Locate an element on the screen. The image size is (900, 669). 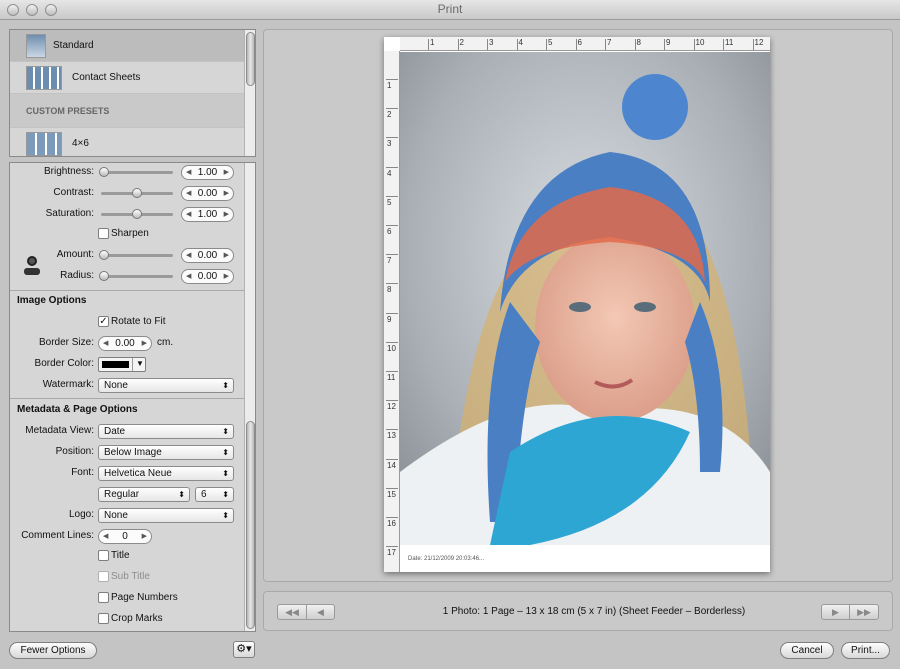
saturation-slider is located at coordinates (137, 214).